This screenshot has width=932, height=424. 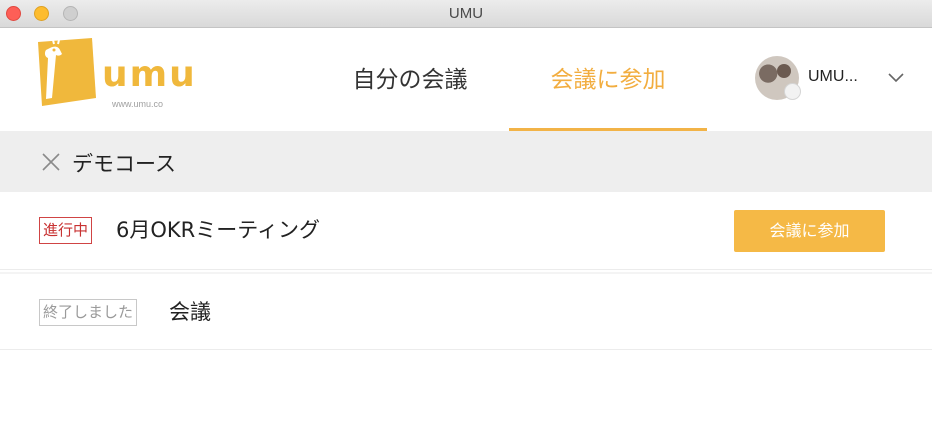 What do you see at coordinates (190, 311) in the screenshot?
I see `meeting-title: 会議` at bounding box center [190, 311].